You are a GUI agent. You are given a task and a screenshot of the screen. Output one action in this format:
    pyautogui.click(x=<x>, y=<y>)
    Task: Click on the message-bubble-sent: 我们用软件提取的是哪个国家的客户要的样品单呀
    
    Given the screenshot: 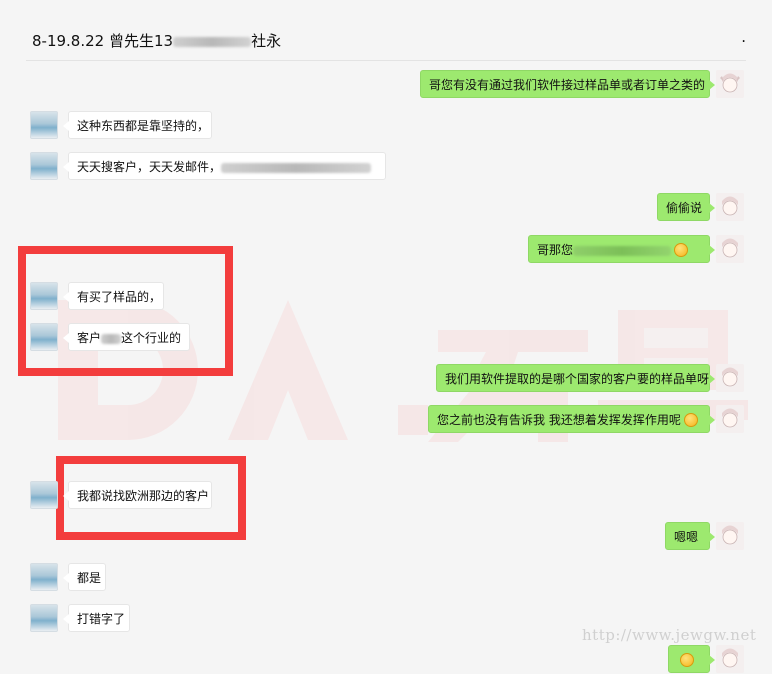 What is the action you would take?
    pyautogui.click(x=575, y=378)
    